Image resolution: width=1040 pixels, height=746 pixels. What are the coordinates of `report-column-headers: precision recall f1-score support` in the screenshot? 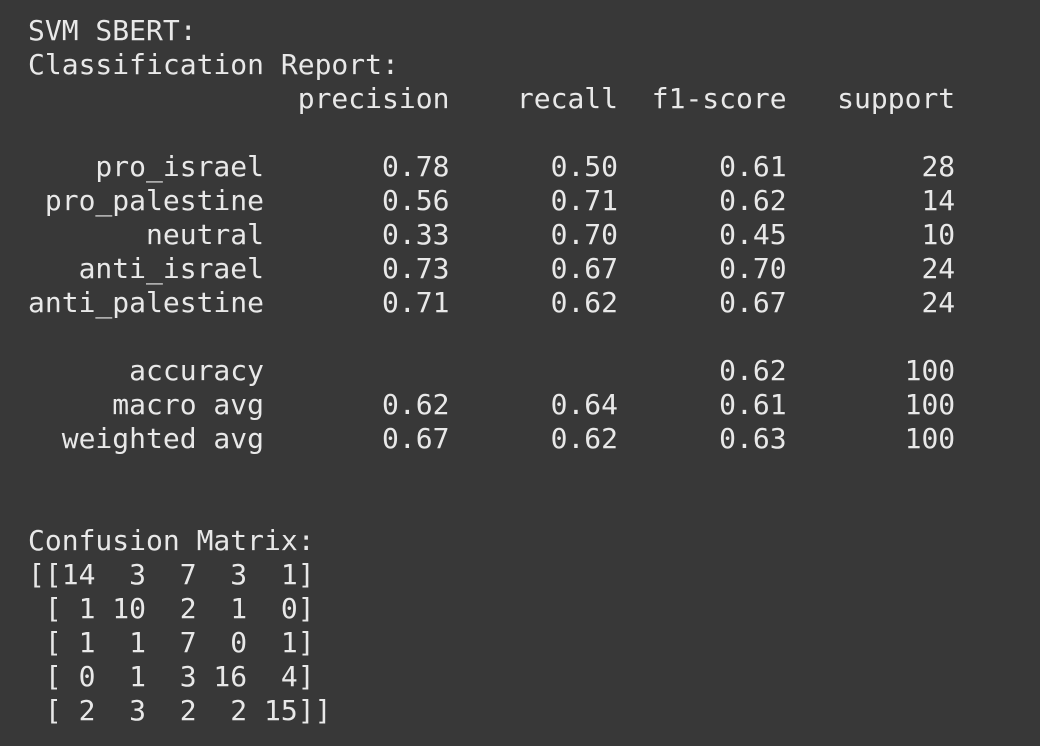 It's located at (492, 98).